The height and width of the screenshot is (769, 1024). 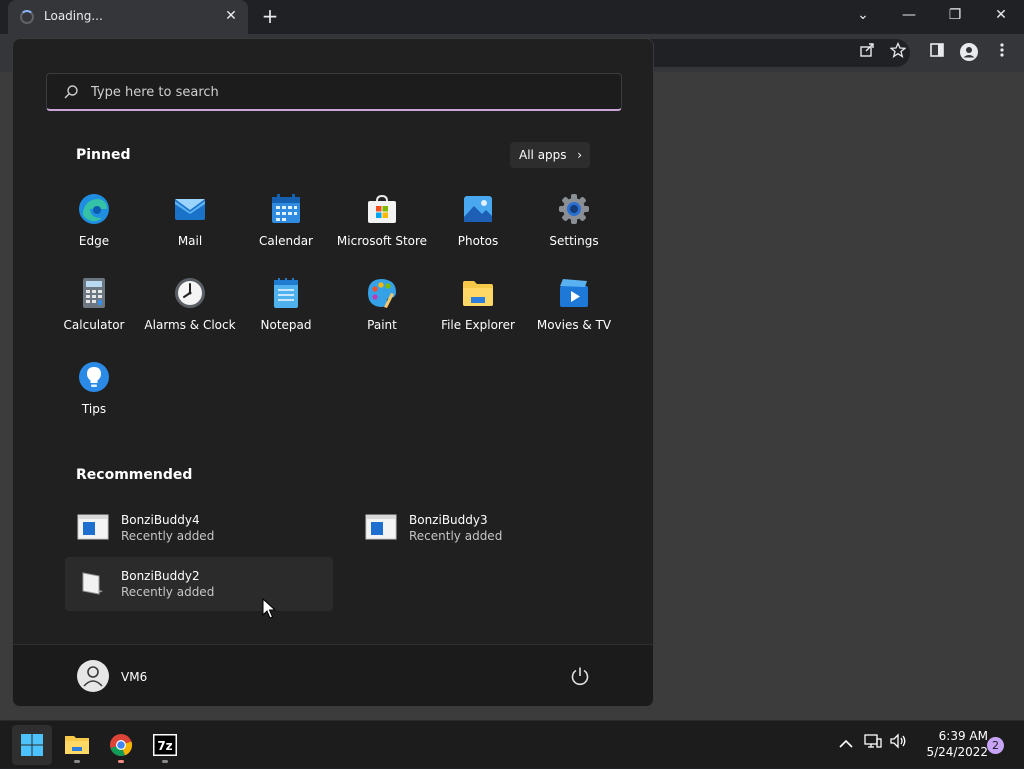 I want to click on settings-gear-icon, so click(x=574, y=209).